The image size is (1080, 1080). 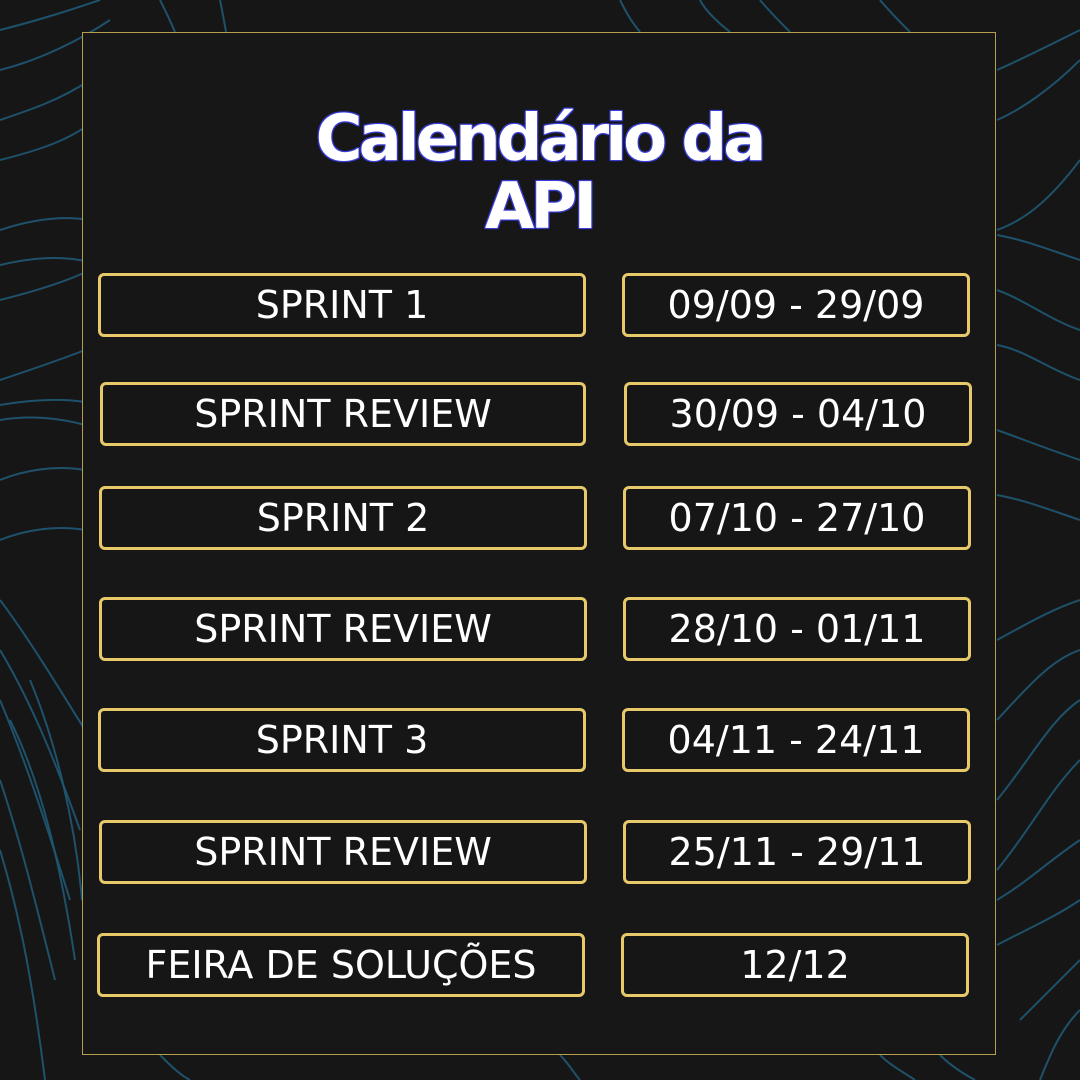 I want to click on schedule-dates-sprint-review-1: 30/09 - 04/10, so click(x=798, y=414).